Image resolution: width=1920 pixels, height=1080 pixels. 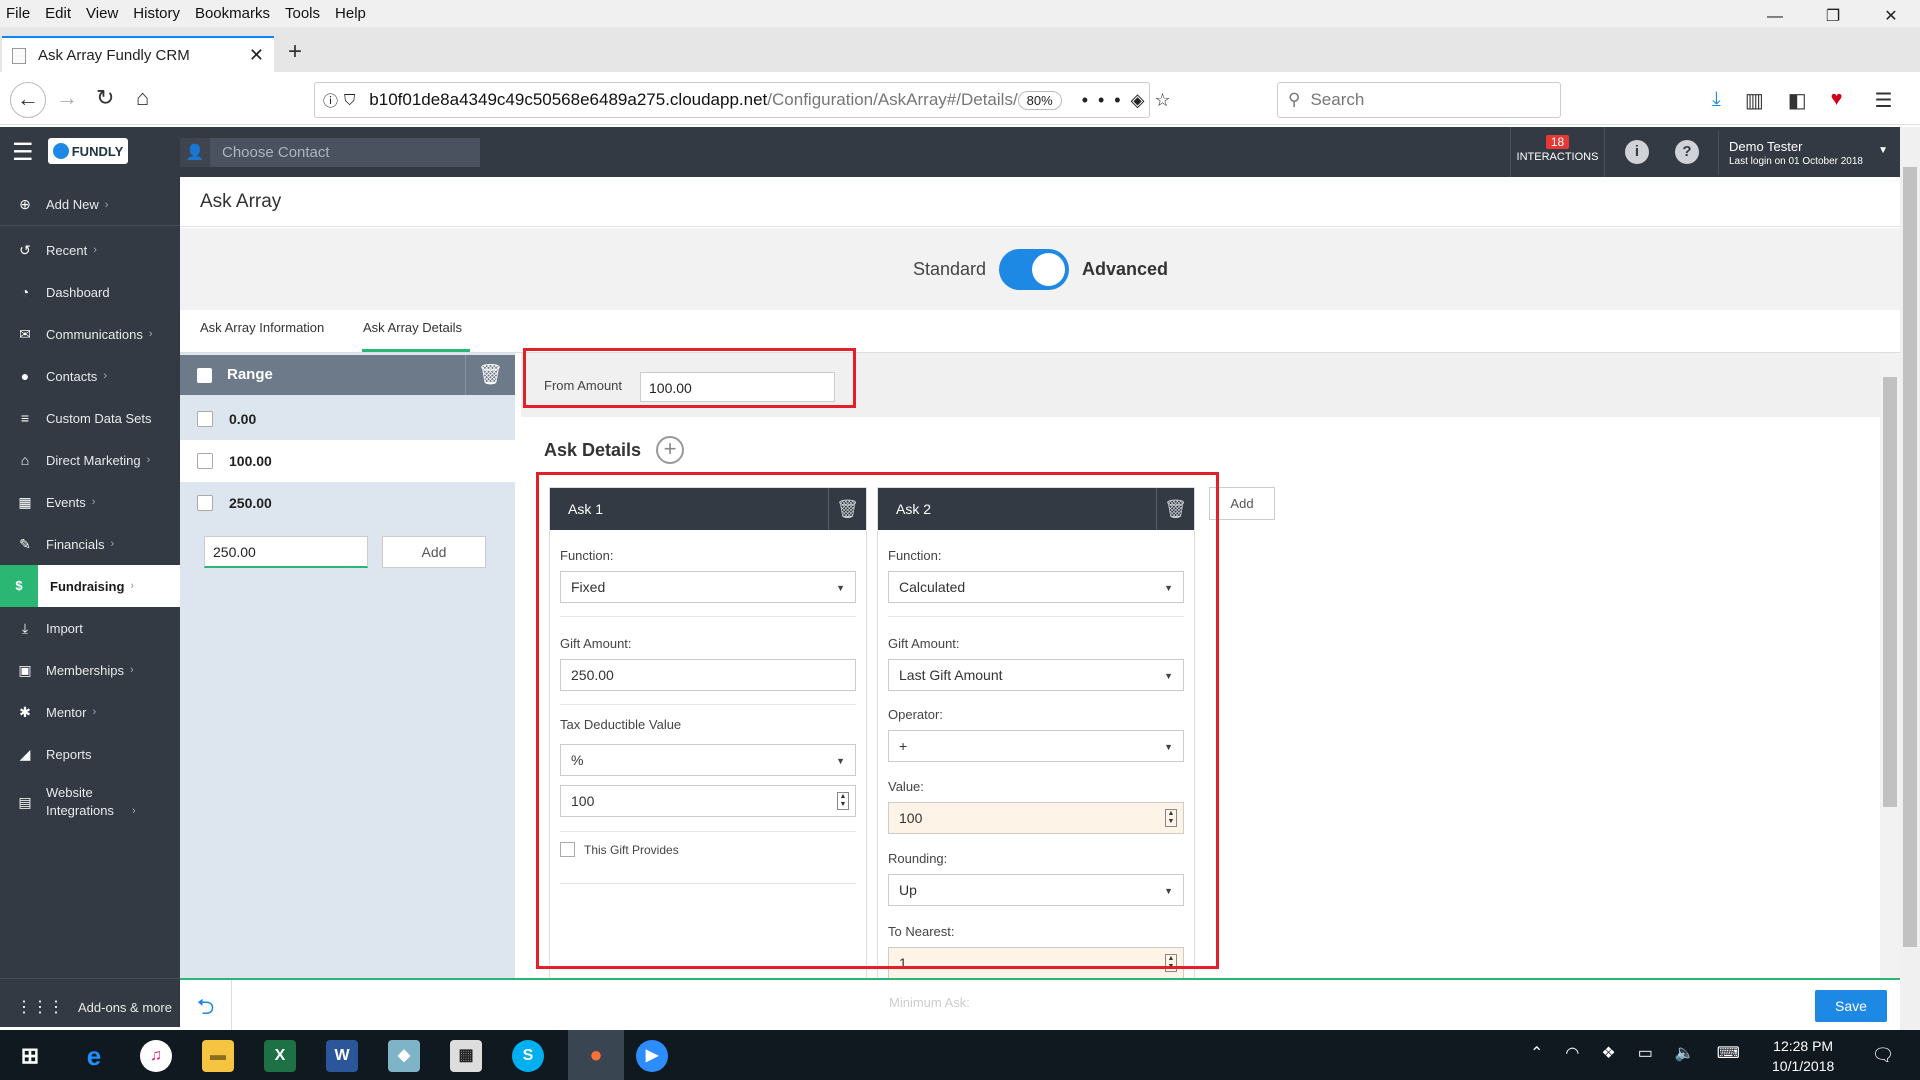 What do you see at coordinates (1716, 100) in the screenshot?
I see `download-icon: ⤓` at bounding box center [1716, 100].